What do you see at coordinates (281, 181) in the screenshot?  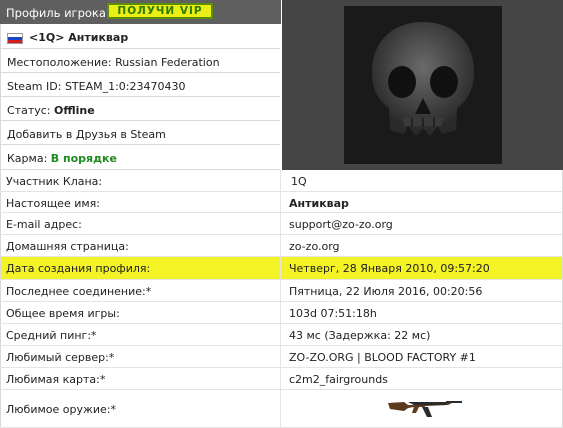 I see `table-row: Участник Клана: 1Q` at bounding box center [281, 181].